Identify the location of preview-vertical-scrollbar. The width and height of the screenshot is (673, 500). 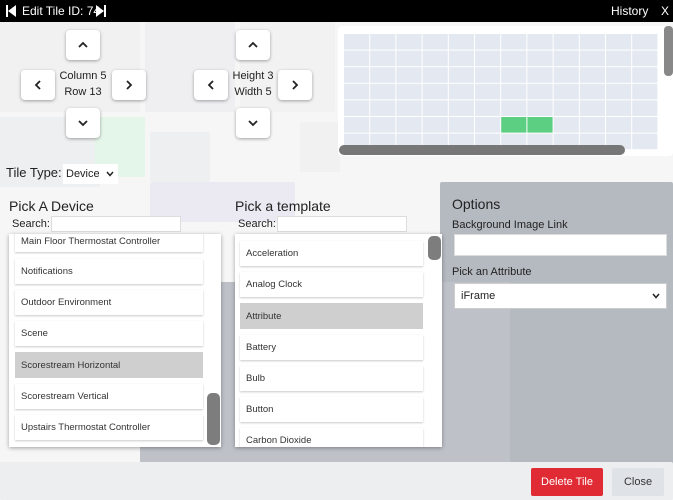
(668, 51).